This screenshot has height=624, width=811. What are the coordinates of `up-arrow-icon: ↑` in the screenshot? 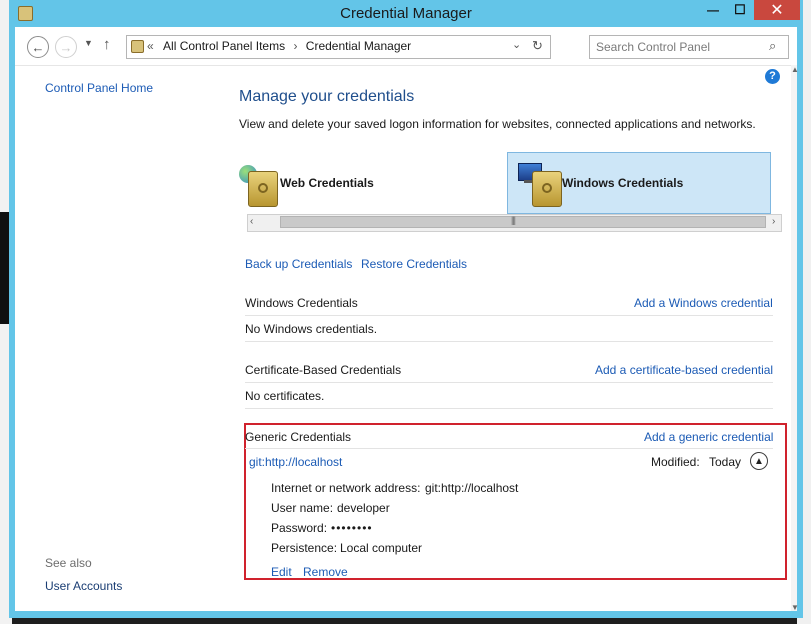 It's located at (107, 44).